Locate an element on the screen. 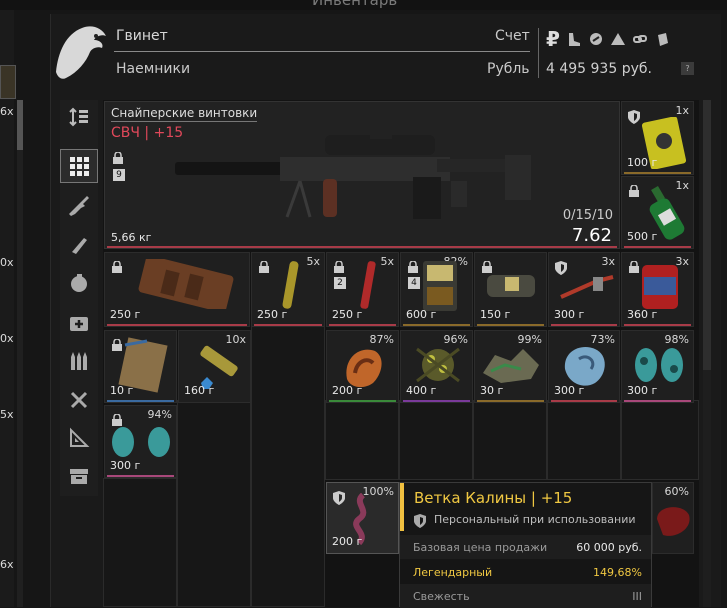 Image resolution: width=727 pixels, height=608 pixels. nav-tools is located at coordinates (79, 400).